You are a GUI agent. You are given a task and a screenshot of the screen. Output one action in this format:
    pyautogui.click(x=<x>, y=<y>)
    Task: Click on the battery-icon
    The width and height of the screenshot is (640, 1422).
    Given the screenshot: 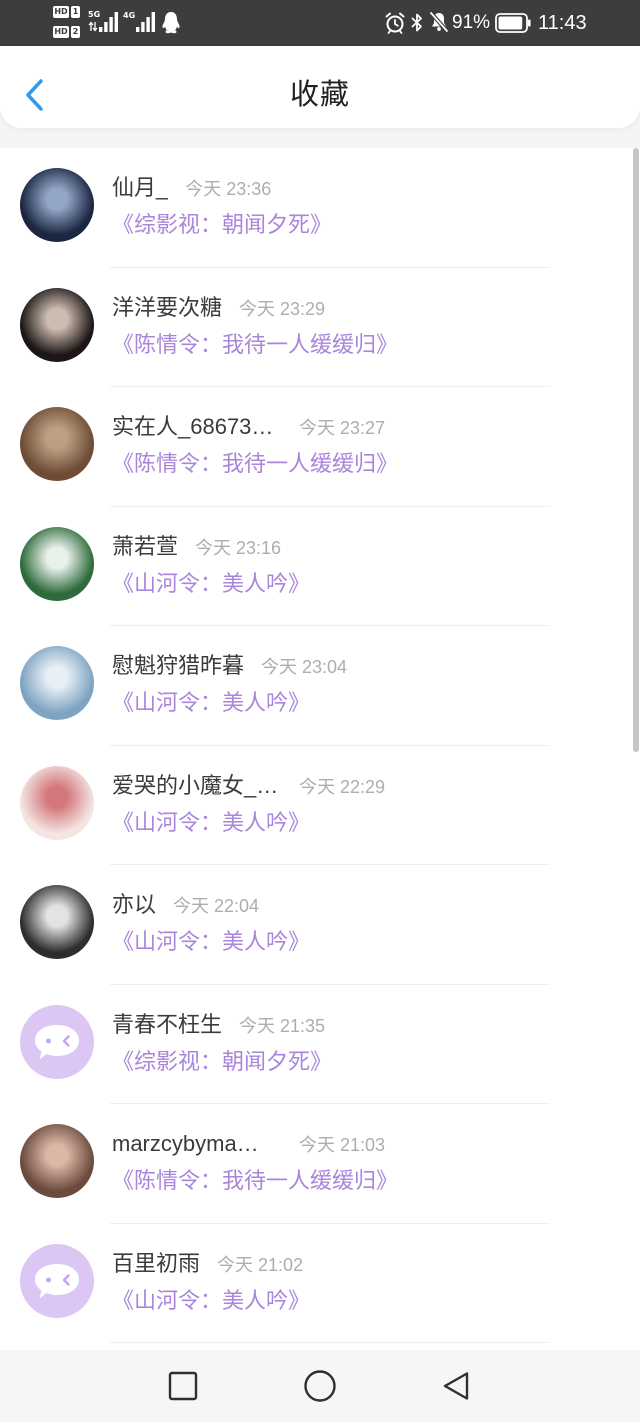 What is the action you would take?
    pyautogui.click(x=513, y=23)
    